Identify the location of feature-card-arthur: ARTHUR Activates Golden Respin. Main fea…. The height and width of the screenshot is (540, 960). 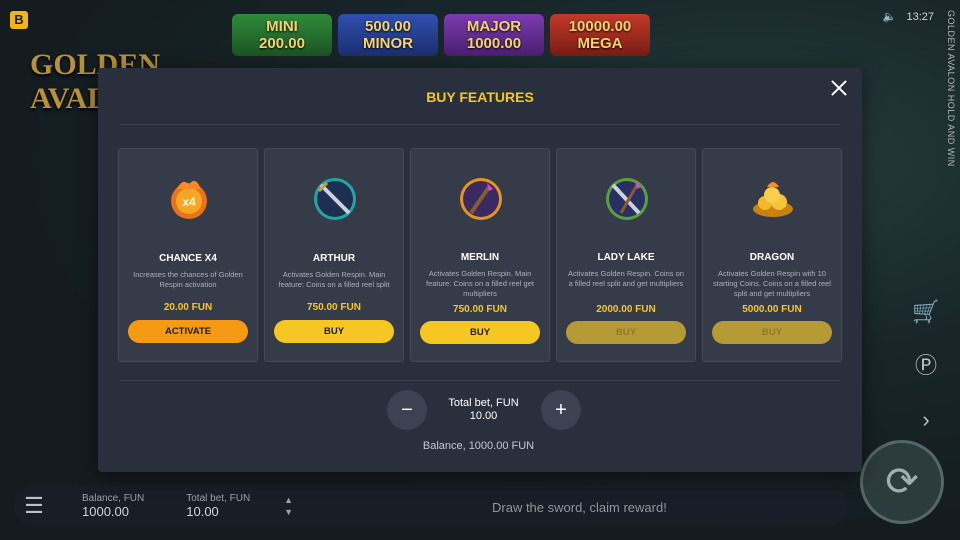
(334, 255).